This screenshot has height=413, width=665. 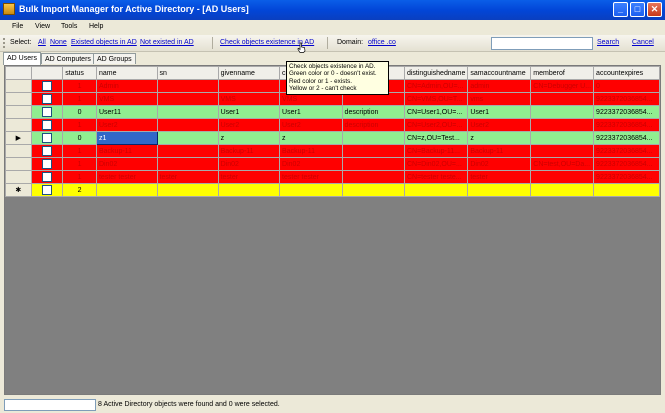 I want to click on cell-name: z1, so click(x=126, y=138).